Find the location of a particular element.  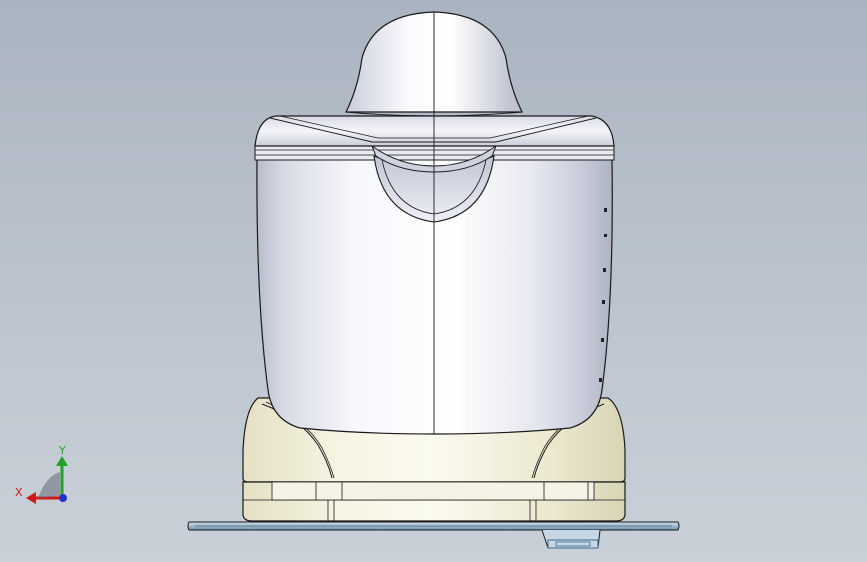

y-axis-label: Y is located at coordinates (62, 450).